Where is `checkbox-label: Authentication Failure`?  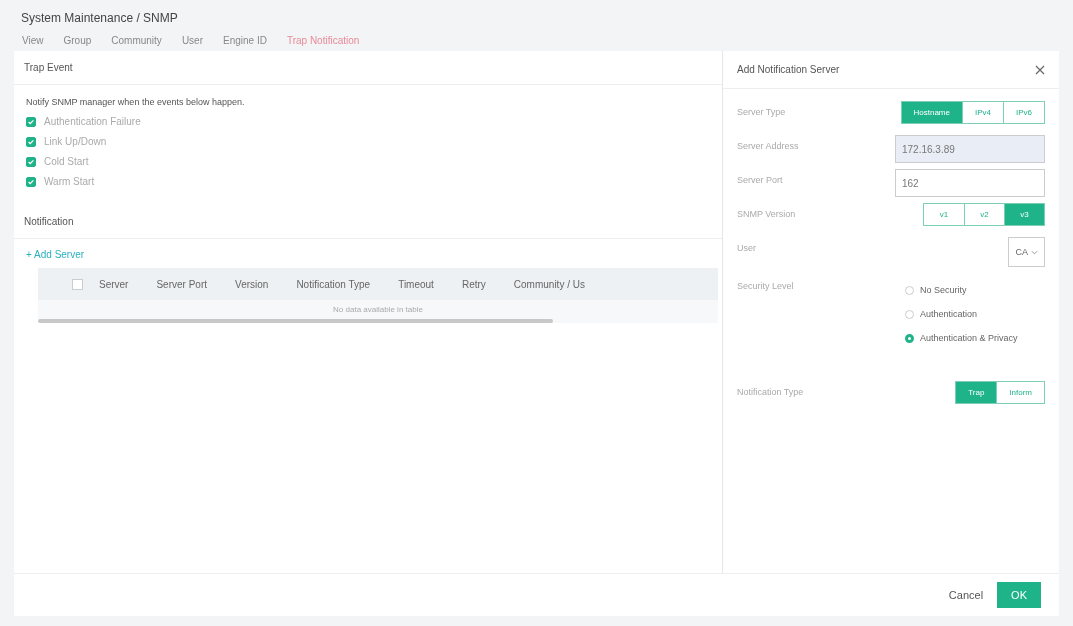 checkbox-label: Authentication Failure is located at coordinates (92, 121).